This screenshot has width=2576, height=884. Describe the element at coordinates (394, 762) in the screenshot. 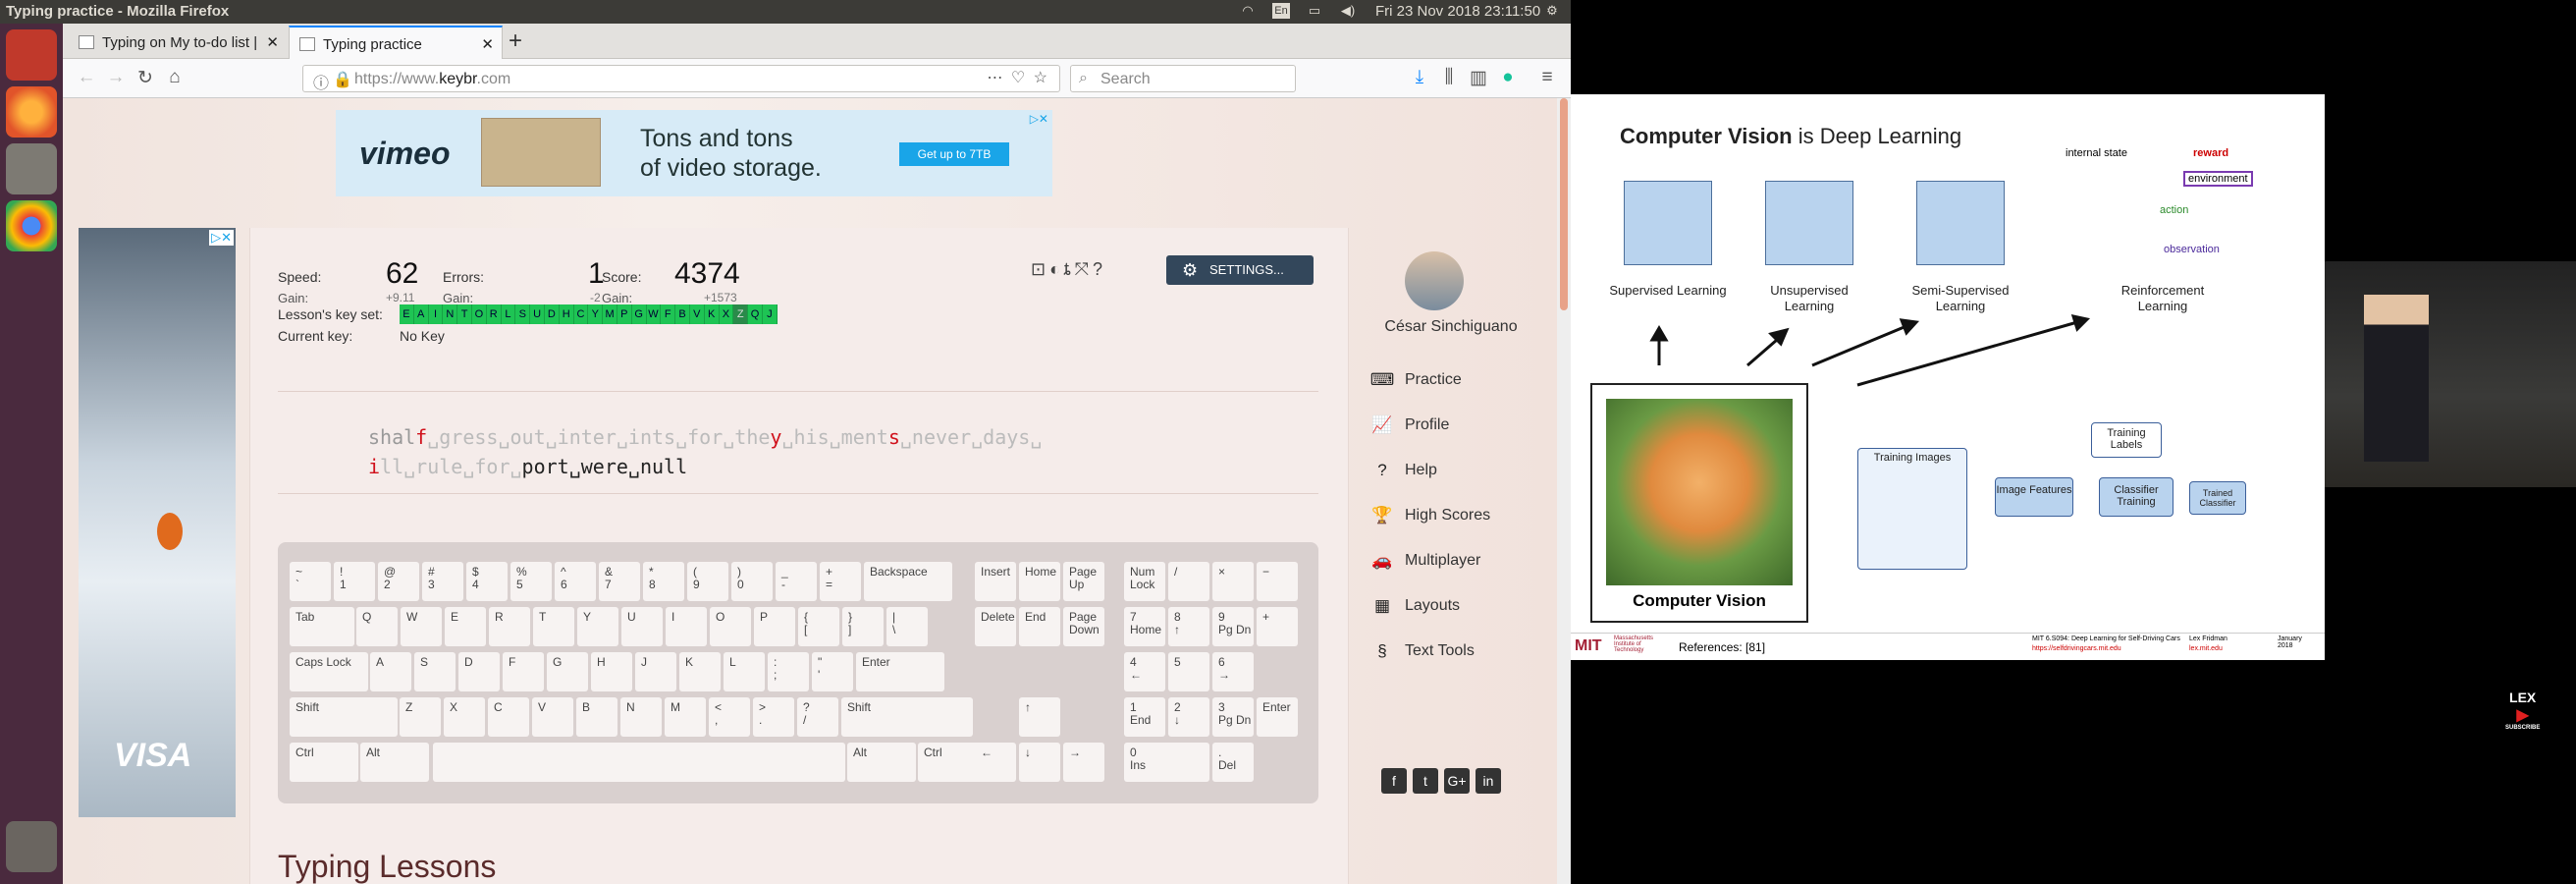

I see `key-alt-left: Alt` at that location.